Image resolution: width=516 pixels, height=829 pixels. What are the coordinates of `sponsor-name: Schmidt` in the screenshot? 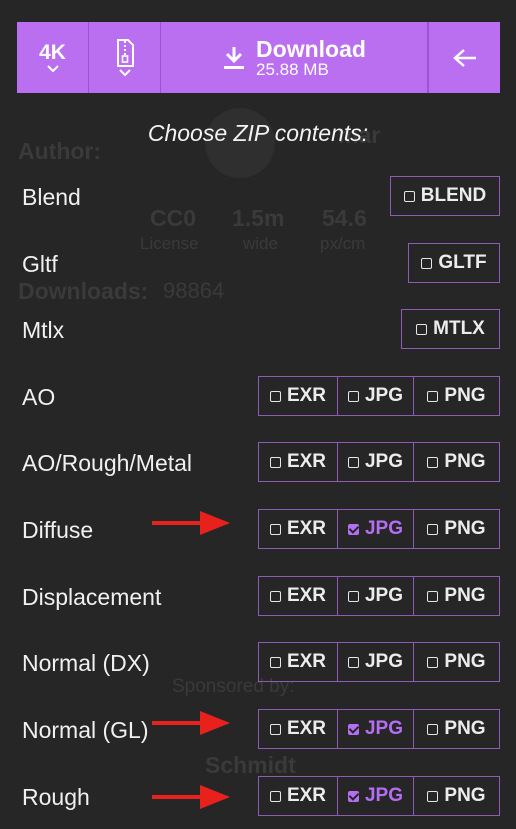 It's located at (250, 765).